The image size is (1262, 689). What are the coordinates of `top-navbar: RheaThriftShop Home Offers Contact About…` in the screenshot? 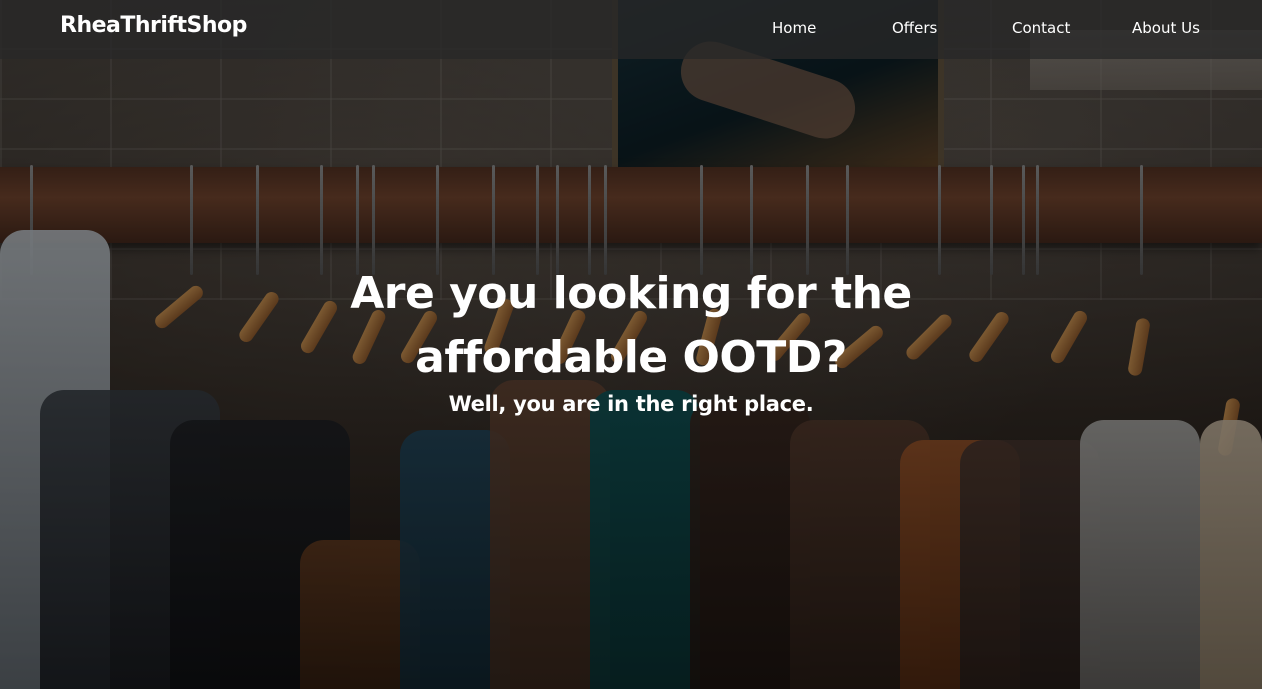 It's located at (631, 29).